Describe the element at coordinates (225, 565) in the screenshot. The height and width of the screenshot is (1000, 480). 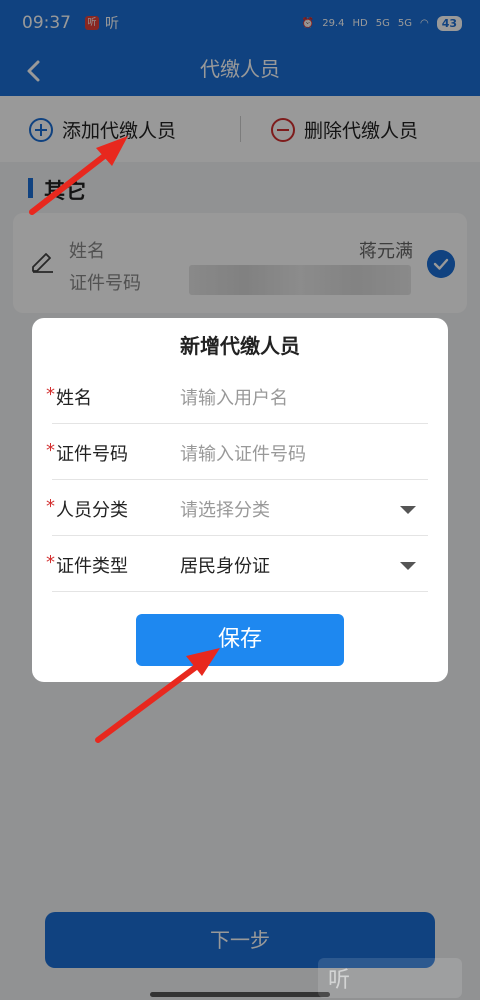
I see `id-type-select: 居民身份证` at that location.